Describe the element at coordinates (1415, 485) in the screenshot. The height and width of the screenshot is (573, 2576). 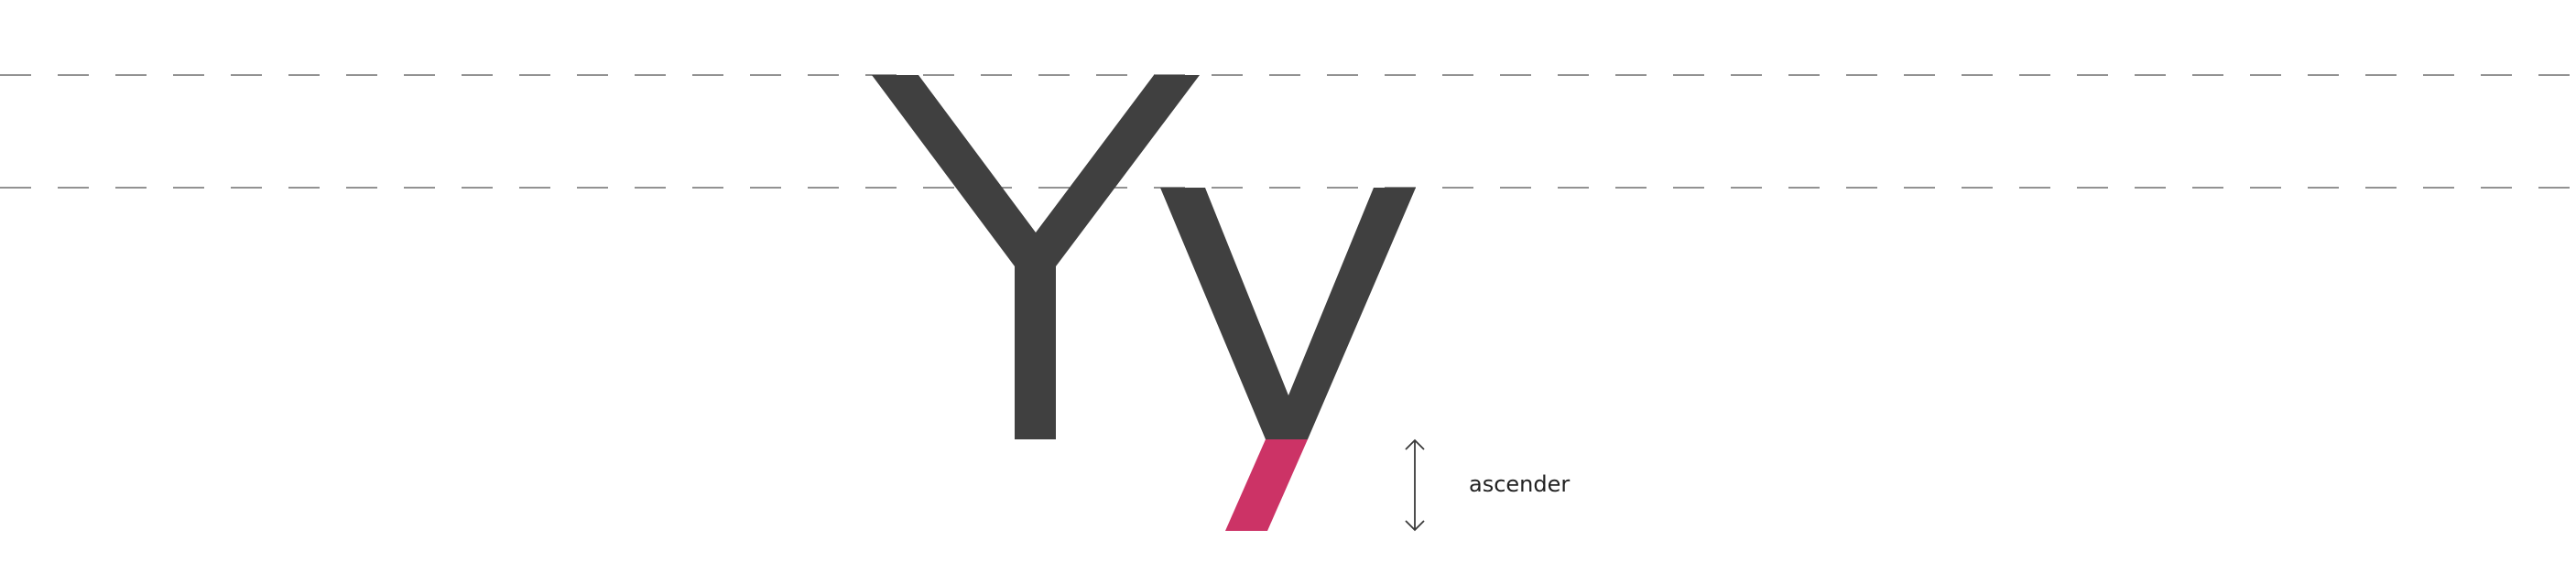
I see `double-headed-arrow-icon` at that location.